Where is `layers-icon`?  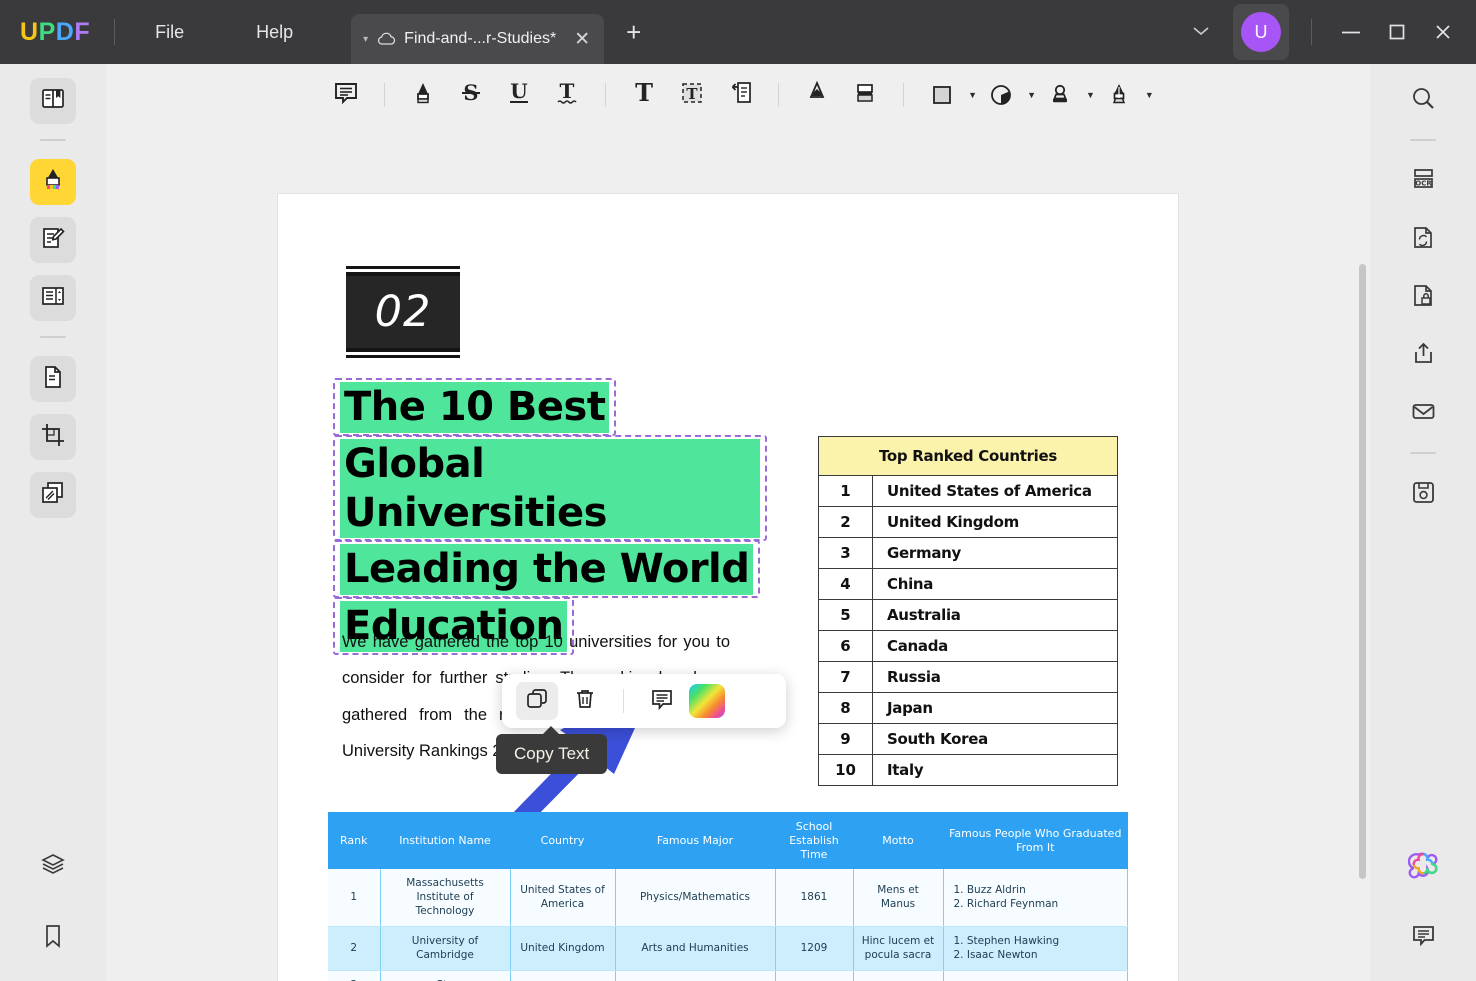 layers-icon is located at coordinates (53, 866).